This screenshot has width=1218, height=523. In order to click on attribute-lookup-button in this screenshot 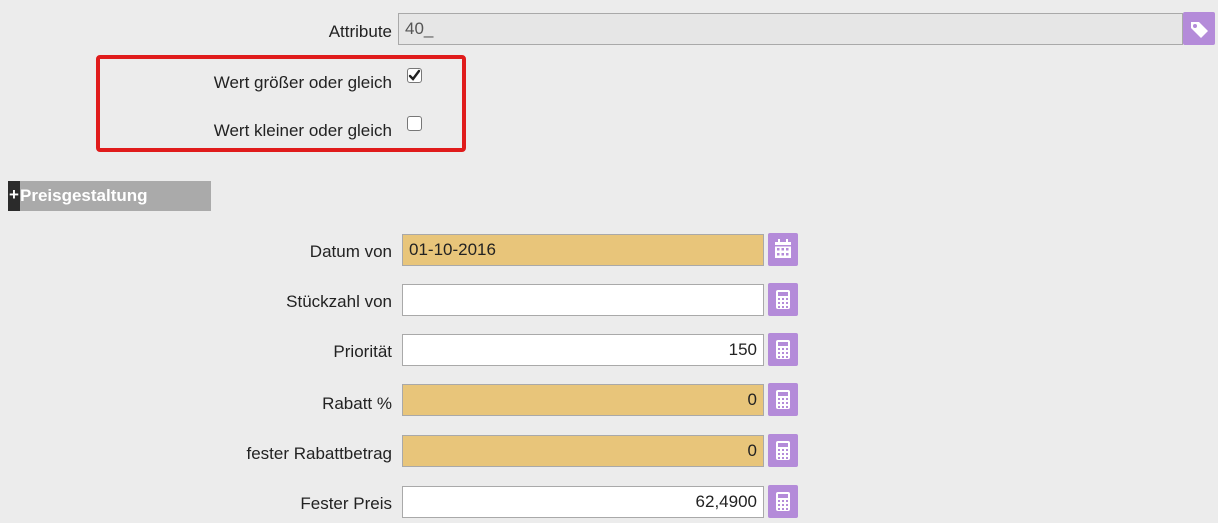, I will do `click(1199, 28)`.